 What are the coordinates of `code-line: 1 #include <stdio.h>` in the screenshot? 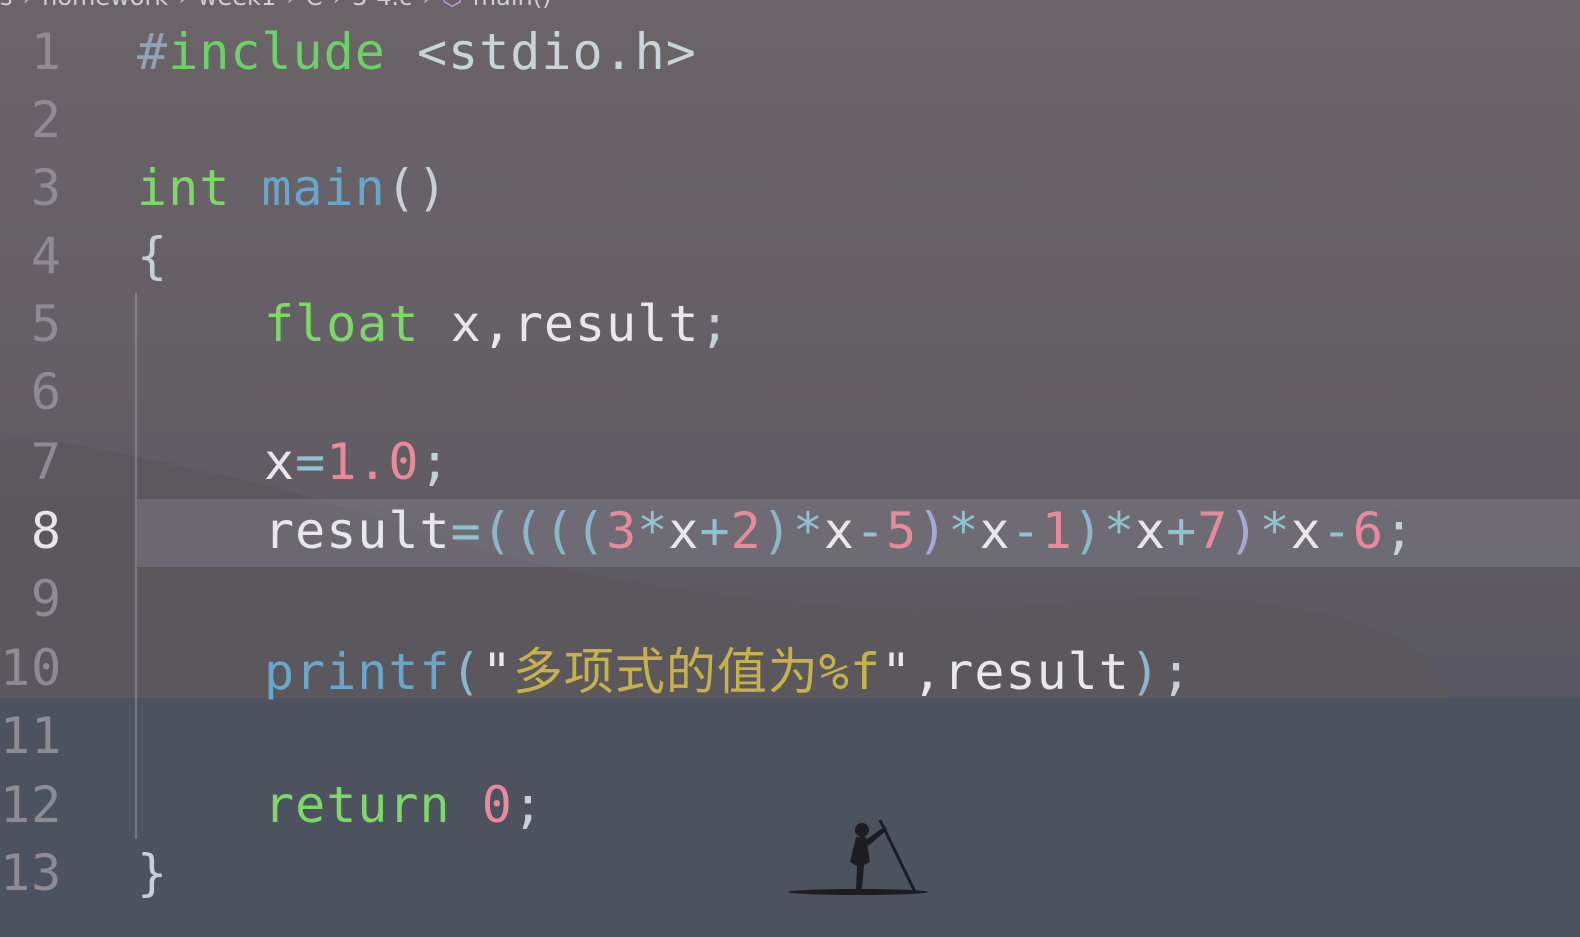 It's located at (790, 52).